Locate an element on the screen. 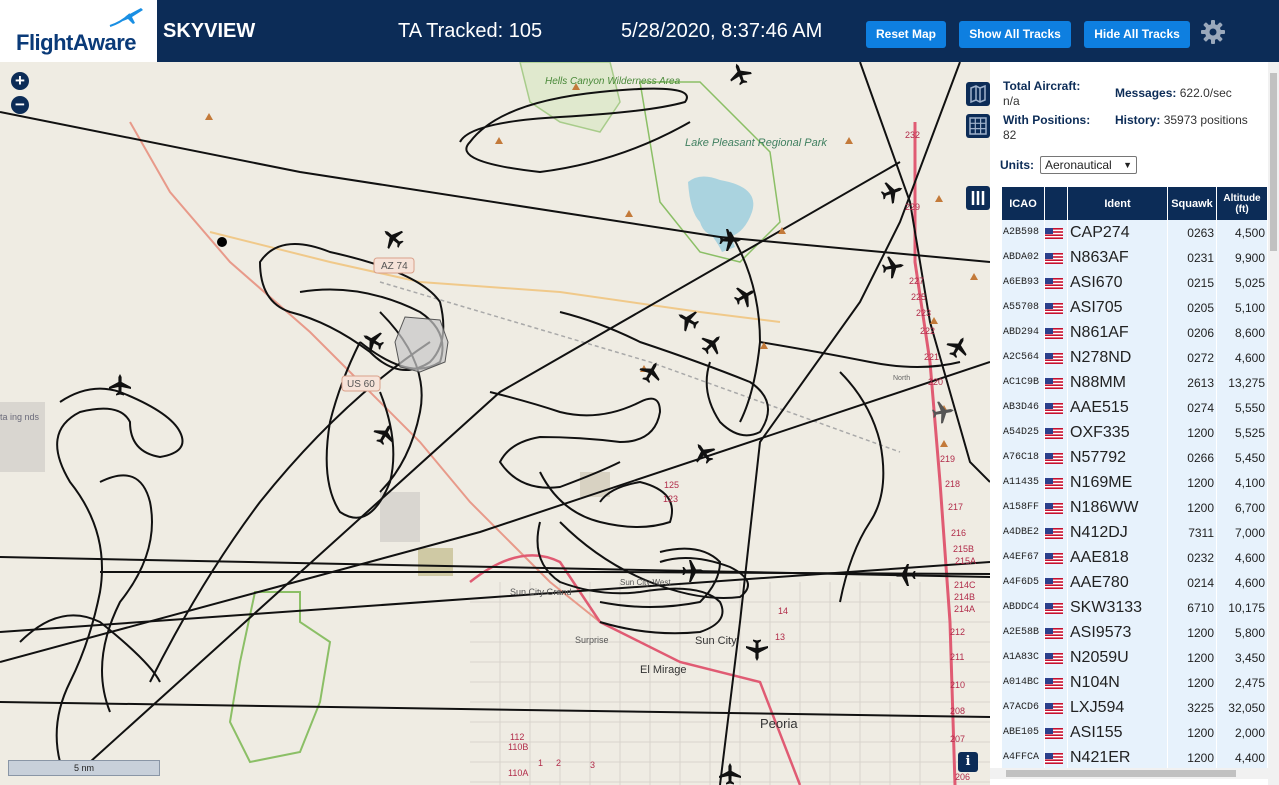 This screenshot has width=1279, height=785. aircraft-icon-selected is located at coordinates (943, 412).